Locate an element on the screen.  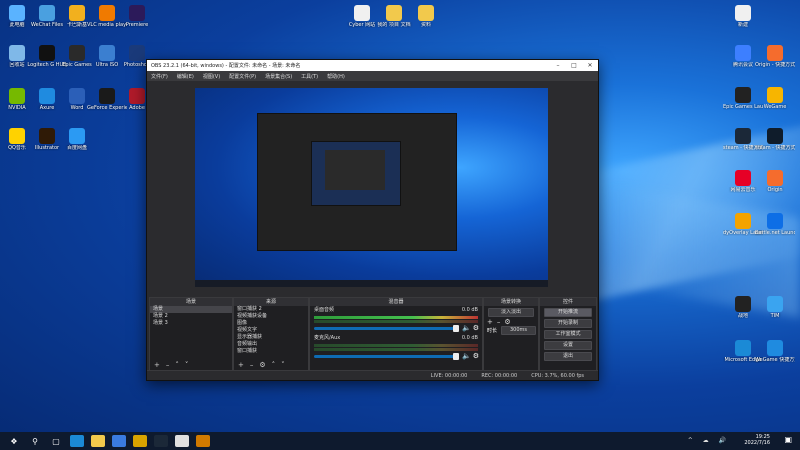
desktop-icon: Origin - 快捷方式 is located at coordinates (775, 56).